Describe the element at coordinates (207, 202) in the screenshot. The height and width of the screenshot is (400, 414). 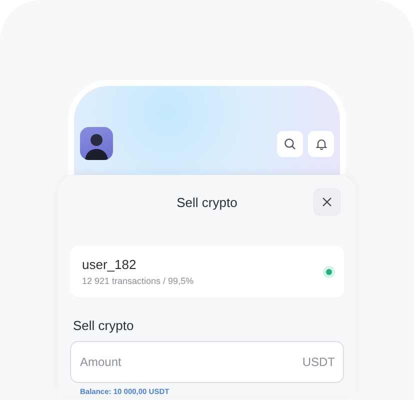
I see `sheet-title: Sell crypto` at that location.